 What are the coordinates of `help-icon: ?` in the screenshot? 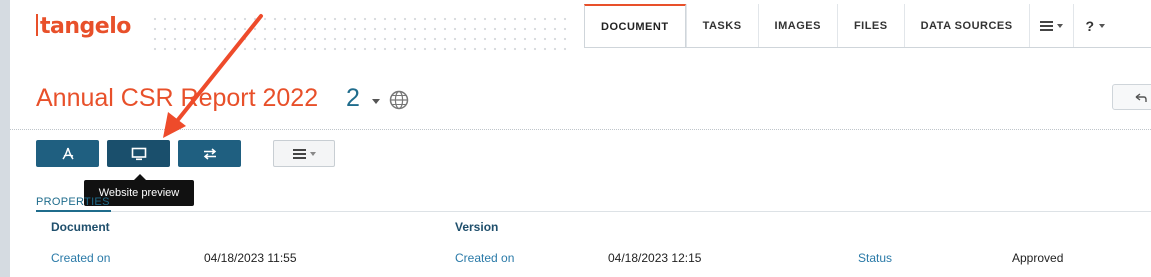 It's located at (1090, 26).